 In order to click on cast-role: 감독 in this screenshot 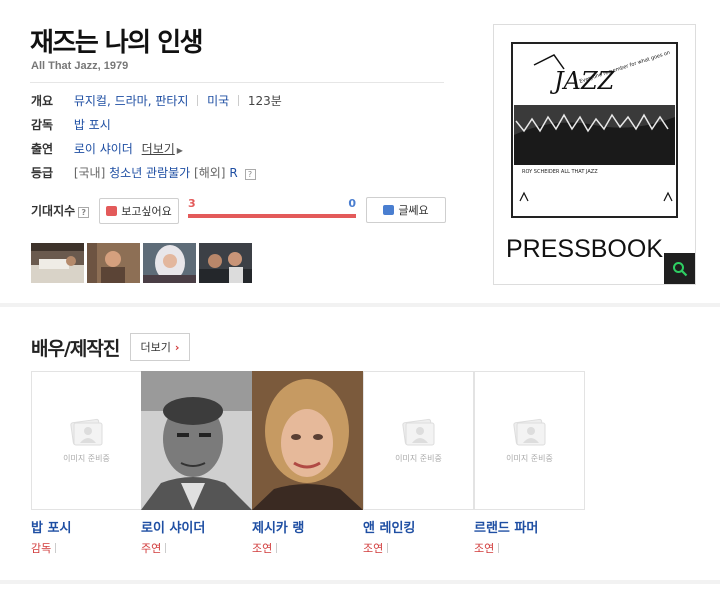, I will do `click(86, 548)`.